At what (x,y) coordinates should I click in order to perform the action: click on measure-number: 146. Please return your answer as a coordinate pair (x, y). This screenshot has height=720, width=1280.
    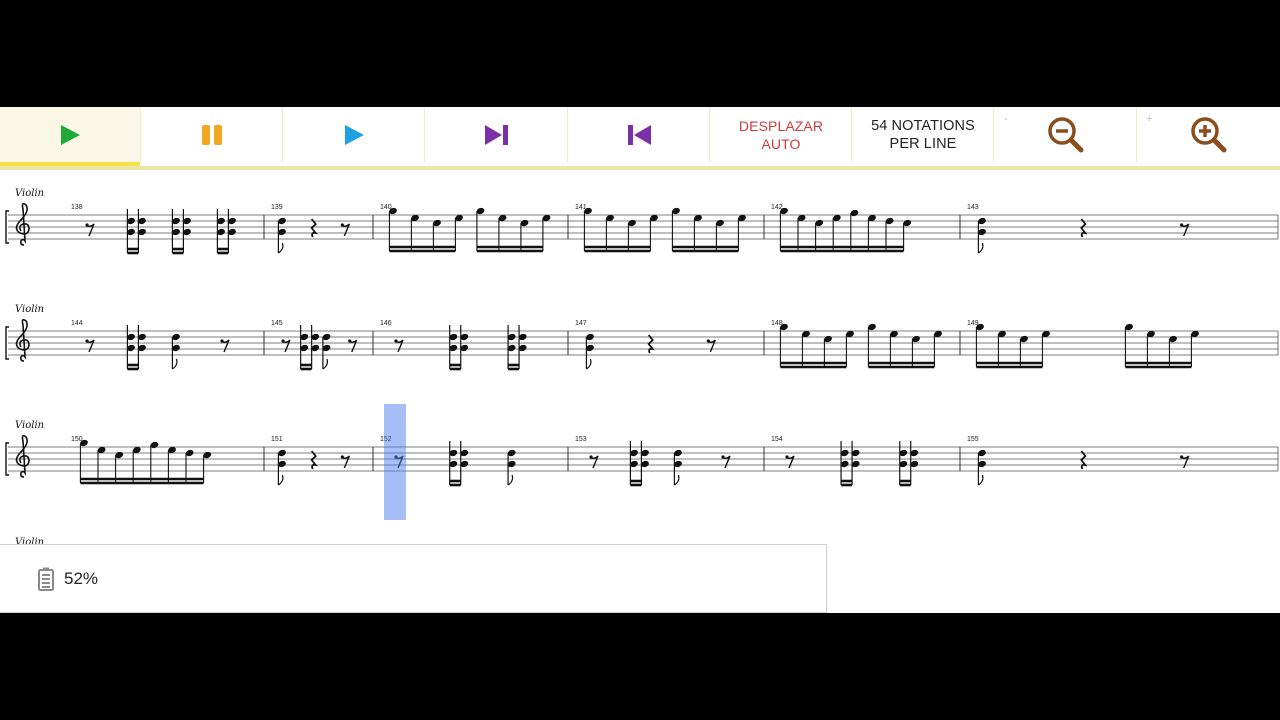
    Looking at the image, I should click on (386, 323).